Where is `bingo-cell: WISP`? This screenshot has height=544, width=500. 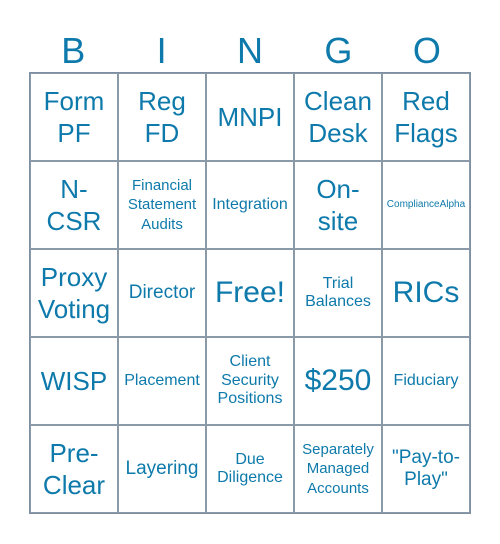 bingo-cell: WISP is located at coordinates (74, 381).